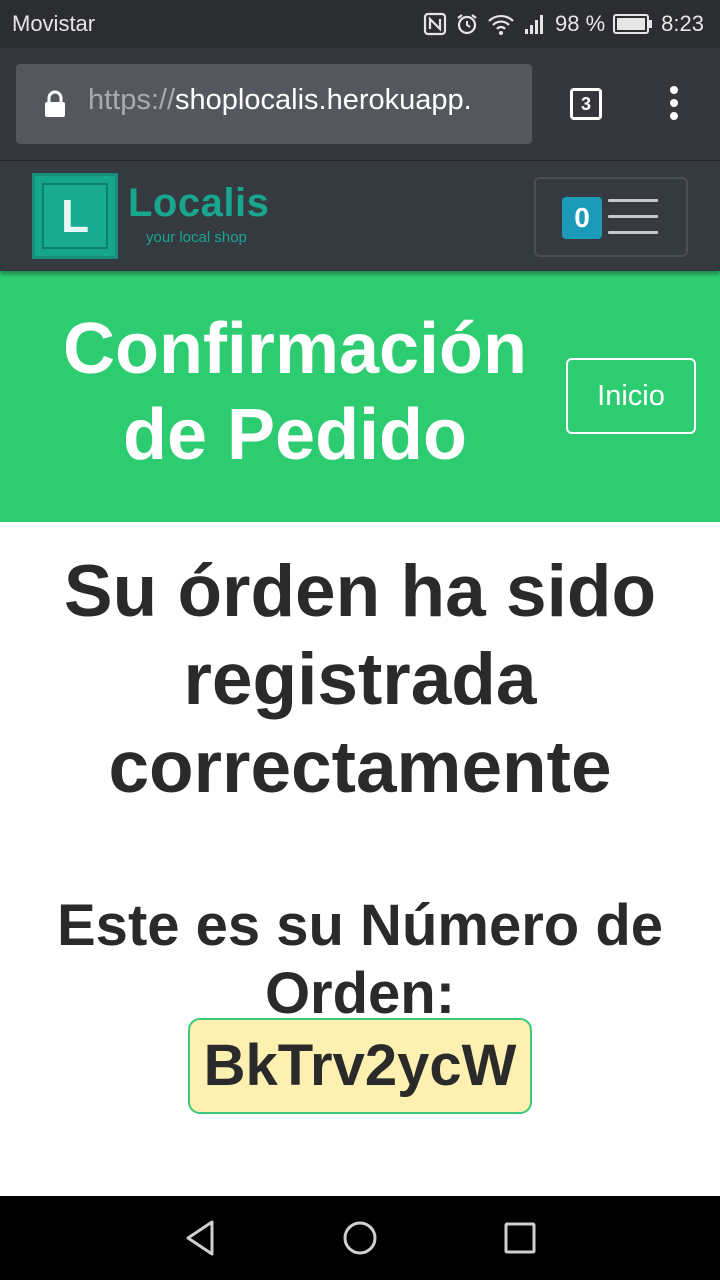 This screenshot has width=720, height=1280. Describe the element at coordinates (54, 23) in the screenshot. I see `carrier-name: Movistar` at that location.